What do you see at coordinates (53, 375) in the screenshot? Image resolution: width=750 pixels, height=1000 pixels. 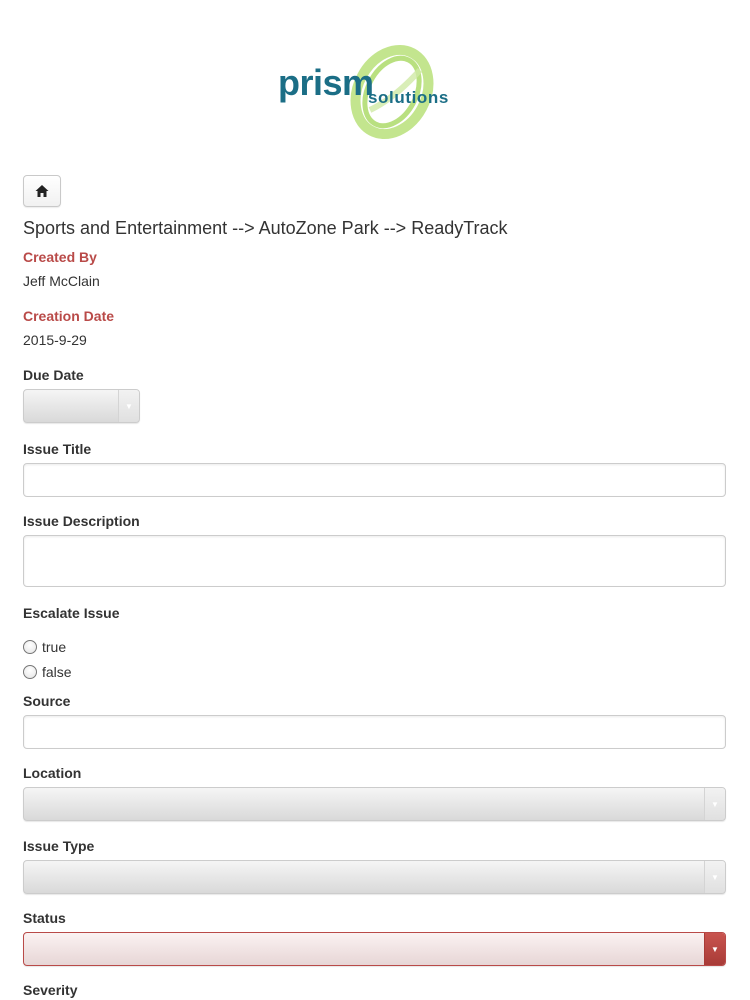 I see `due-date-label: Due Date` at bounding box center [53, 375].